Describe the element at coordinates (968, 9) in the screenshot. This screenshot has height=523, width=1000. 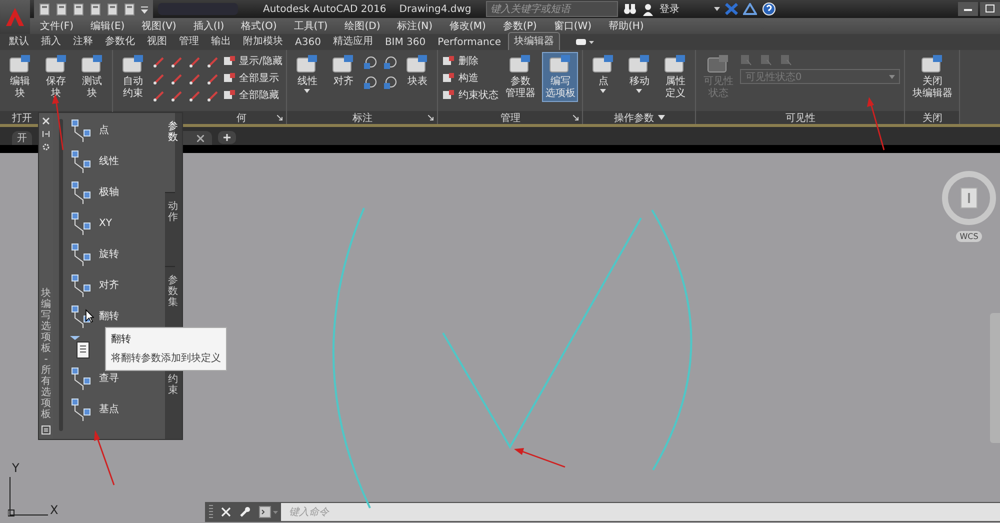
I see `minimize-button` at that location.